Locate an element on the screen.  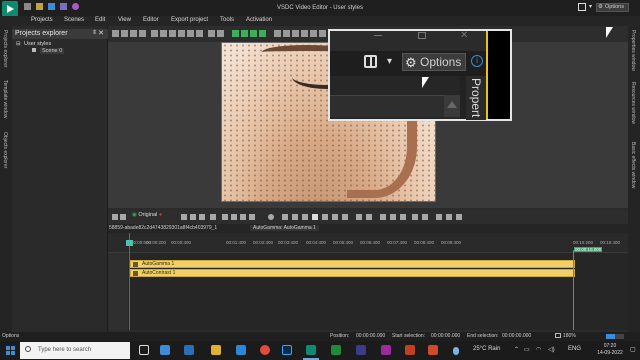
edge-icon is located at coordinates (165, 350).